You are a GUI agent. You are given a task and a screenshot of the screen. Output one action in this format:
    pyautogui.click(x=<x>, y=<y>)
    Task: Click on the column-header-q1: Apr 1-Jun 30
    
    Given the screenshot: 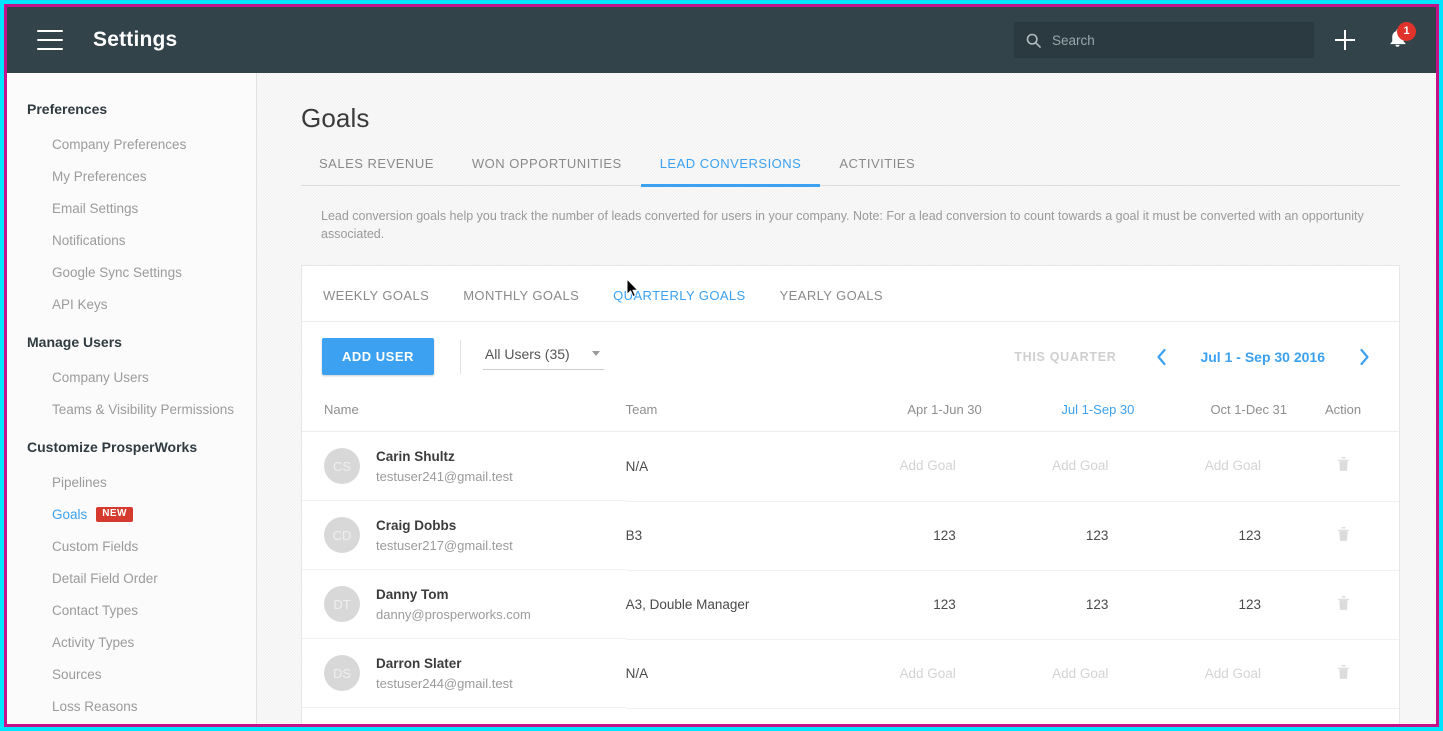 What is the action you would take?
    pyautogui.click(x=905, y=411)
    